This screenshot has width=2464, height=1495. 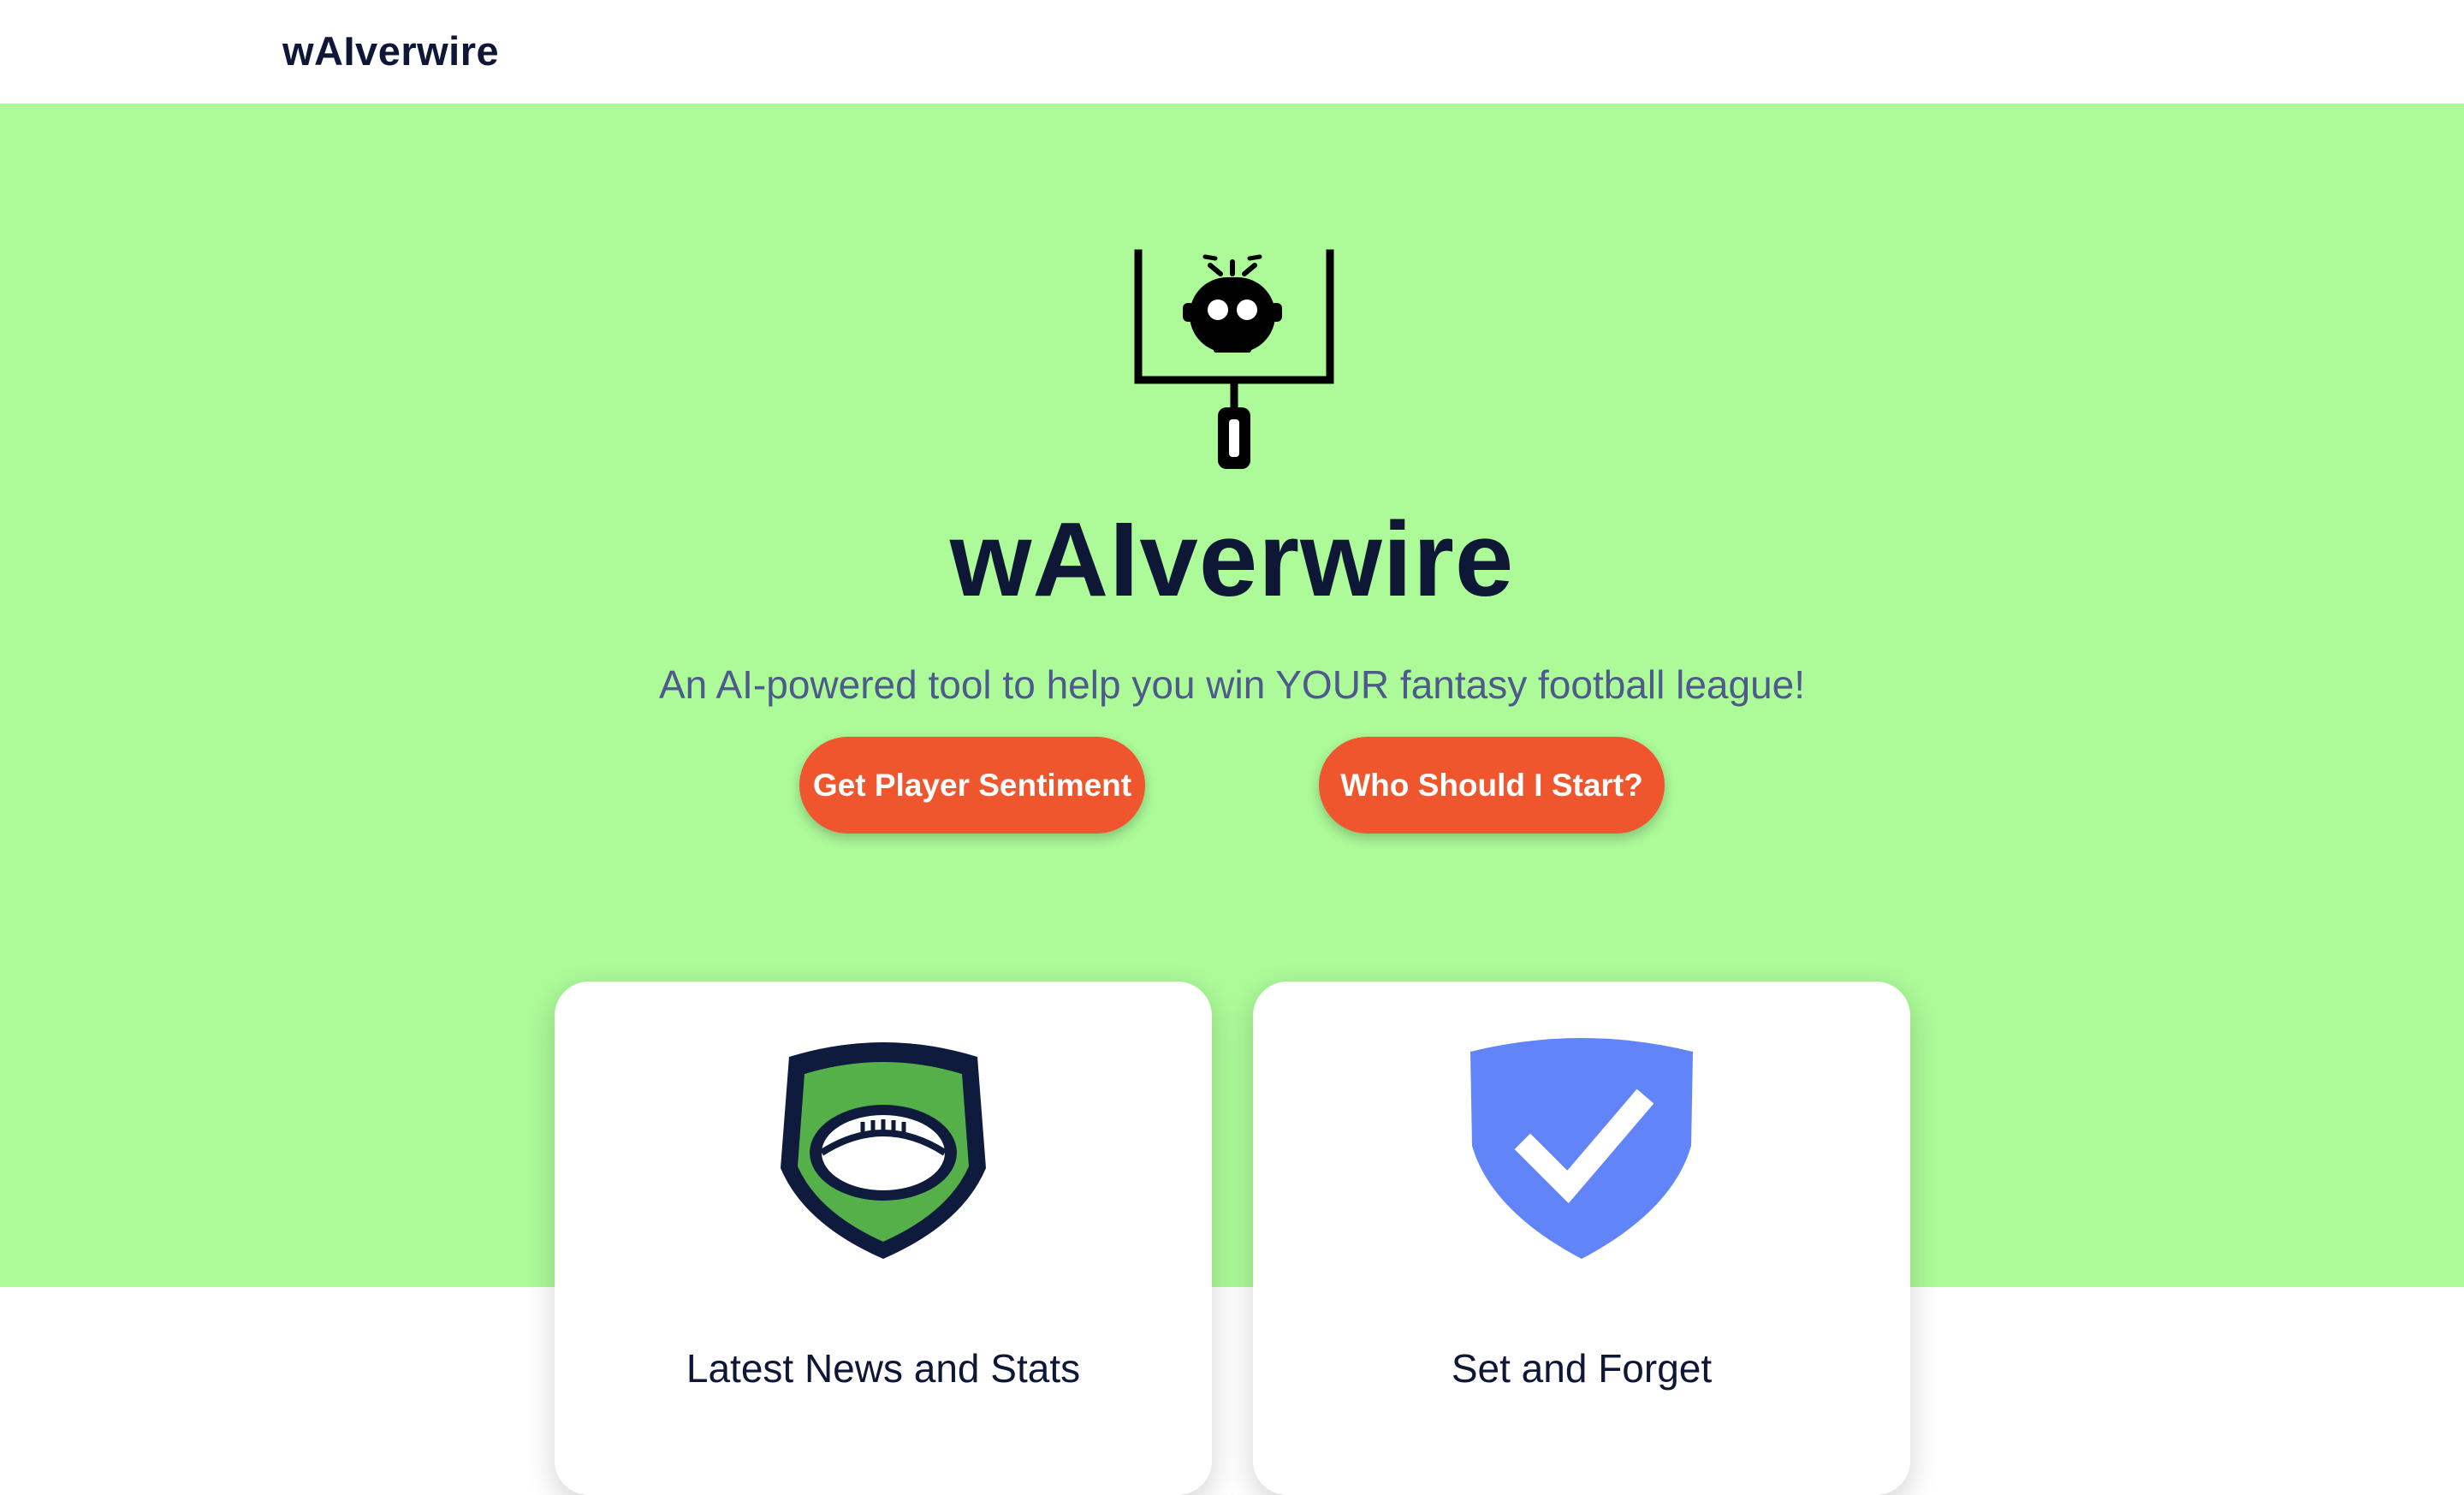 I want to click on feature-title-set-and-forget: Set and Forget, so click(x=1582, y=1368).